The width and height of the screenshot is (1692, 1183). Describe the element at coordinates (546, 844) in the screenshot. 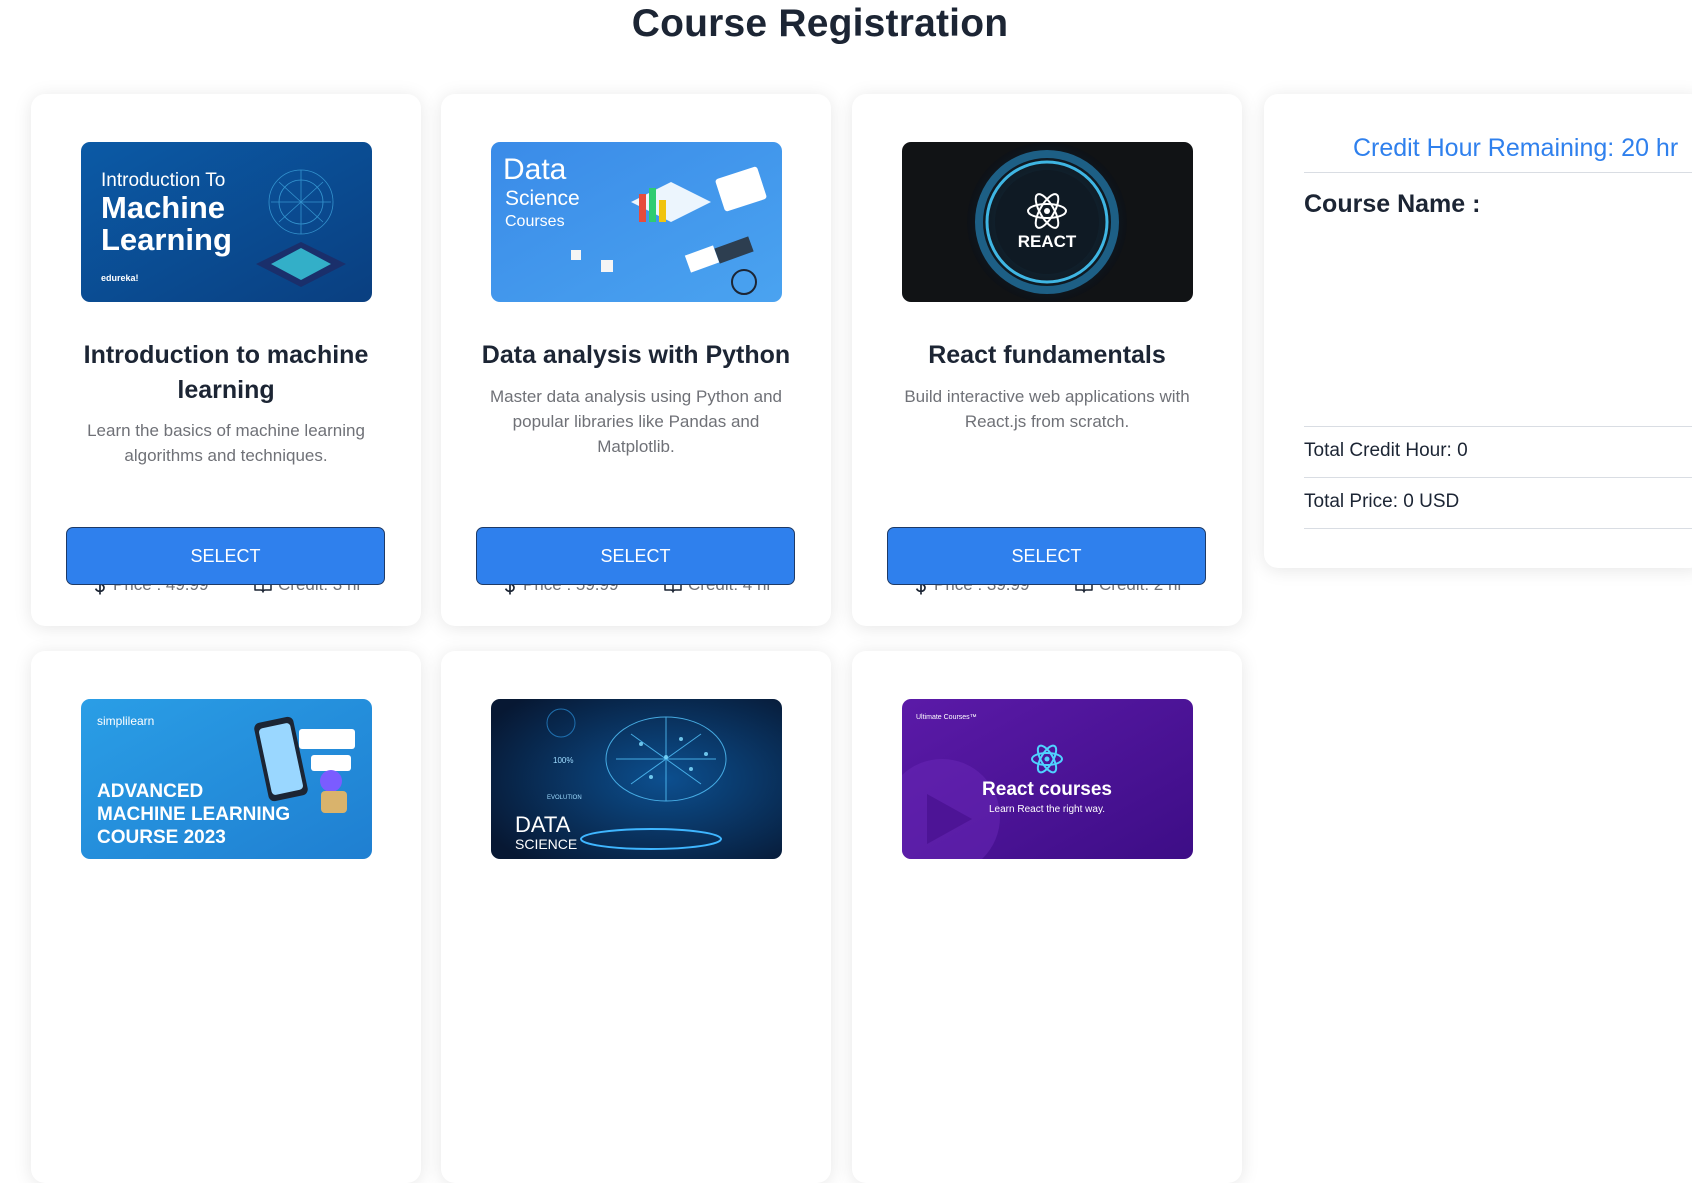

I see `ds2-line2: SCIENCE` at that location.